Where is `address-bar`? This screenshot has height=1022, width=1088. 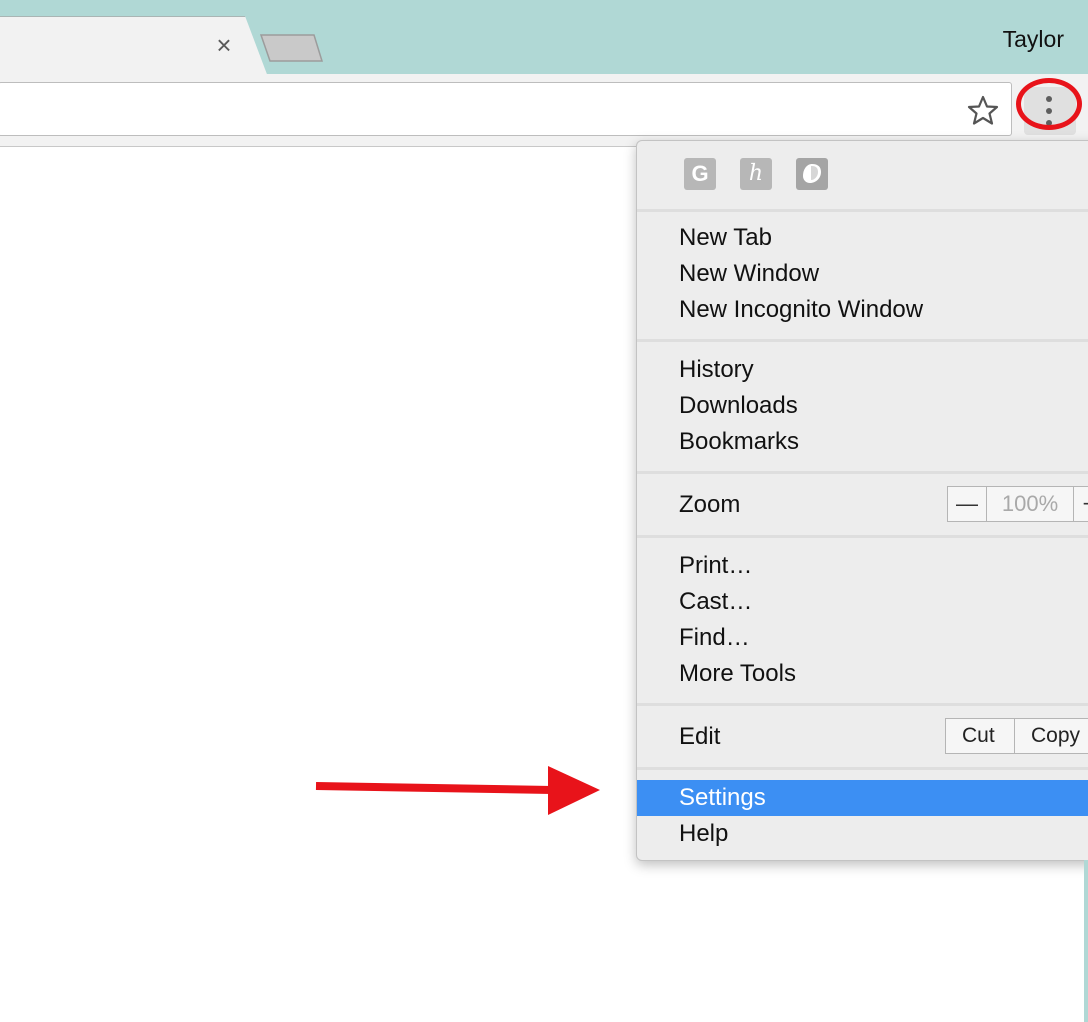
address-bar is located at coordinates (506, 109).